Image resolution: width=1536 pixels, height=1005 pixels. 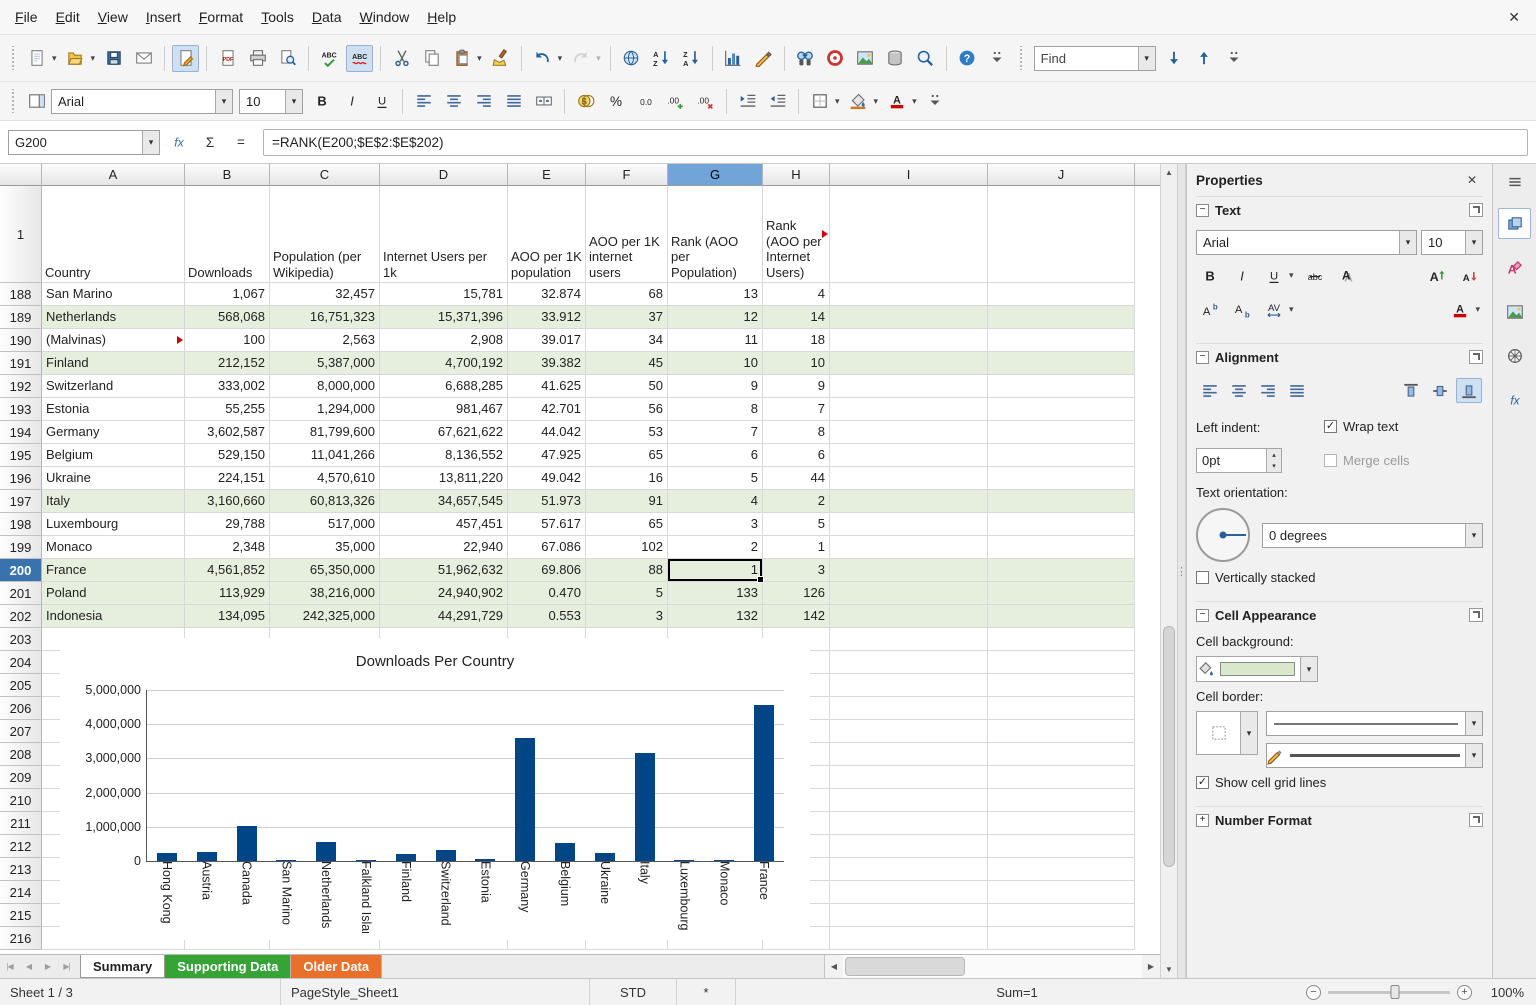 What do you see at coordinates (1094, 58) in the screenshot?
I see `find-input: Find ▾` at bounding box center [1094, 58].